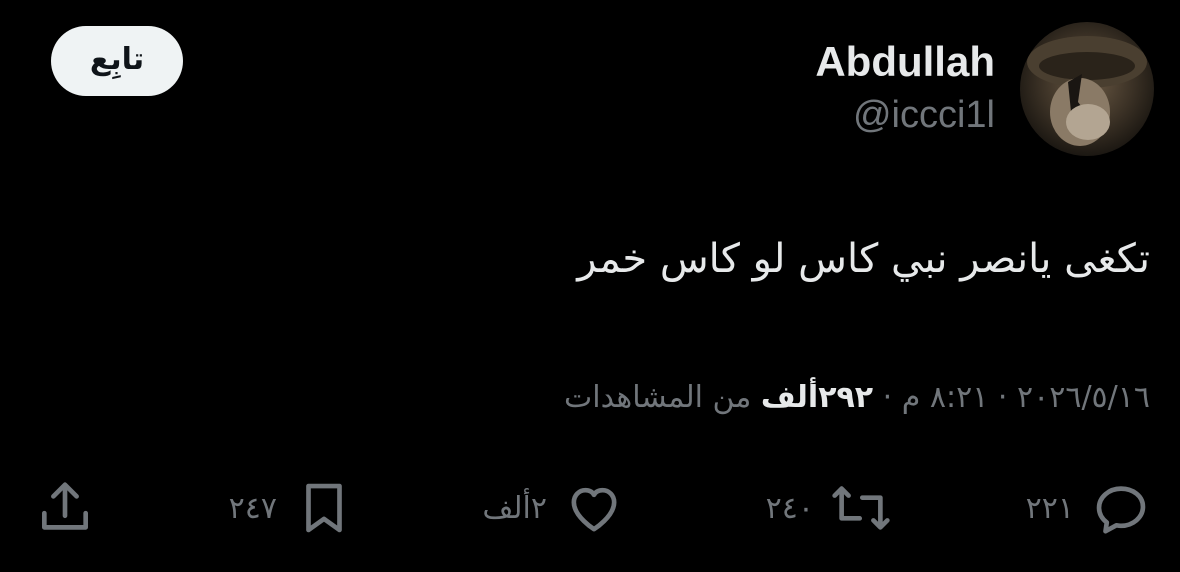 The height and width of the screenshot is (572, 1180). Describe the element at coordinates (553, 508) in the screenshot. I see `like-button: ٢ألف` at that location.